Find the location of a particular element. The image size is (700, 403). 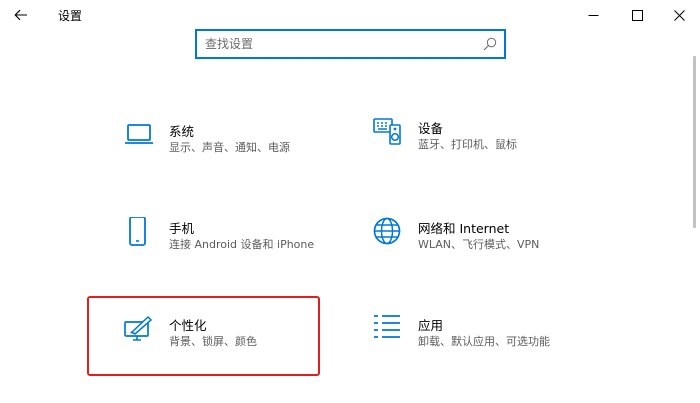

minimize-button is located at coordinates (593, 15).